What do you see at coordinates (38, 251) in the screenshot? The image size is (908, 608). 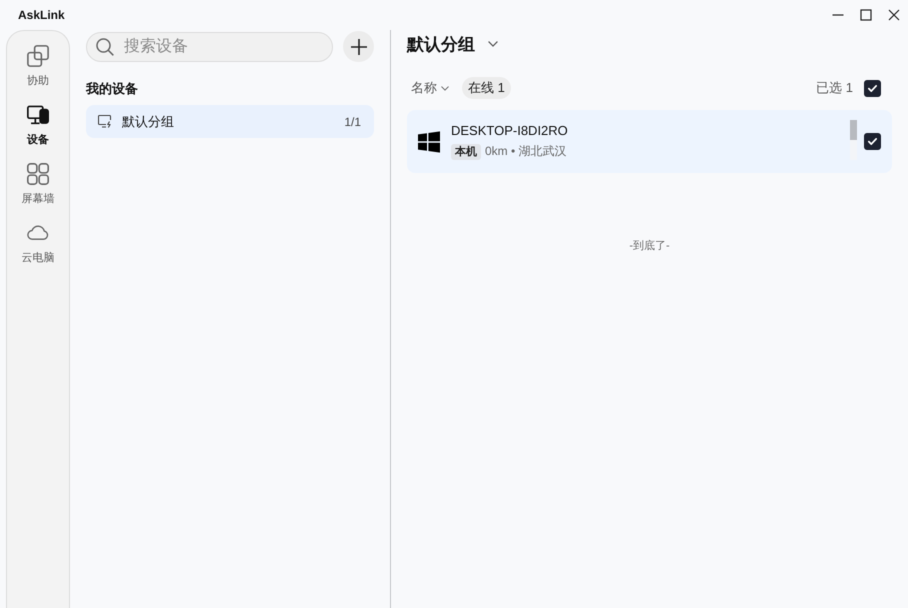 I see `nav-item: 云电脑` at bounding box center [38, 251].